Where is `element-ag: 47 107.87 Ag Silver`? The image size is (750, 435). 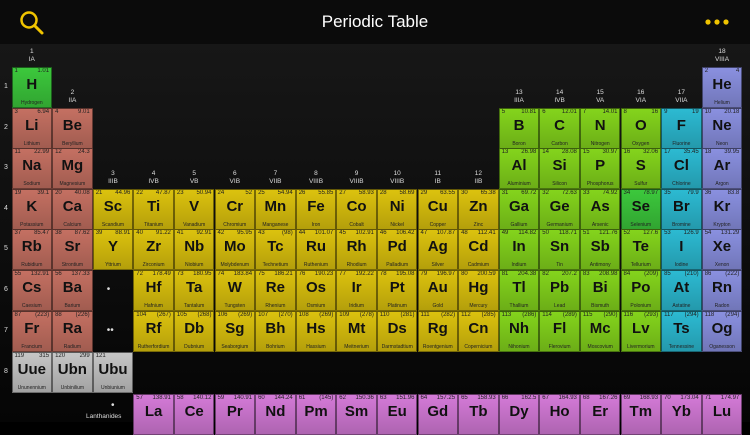
element-ag: 47 107.87 Ag Silver is located at coordinates (438, 249).